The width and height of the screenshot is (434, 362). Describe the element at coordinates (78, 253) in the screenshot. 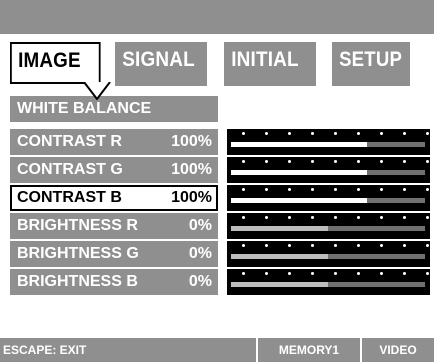

I see `setting-label: BRIGHTNESS G` at that location.